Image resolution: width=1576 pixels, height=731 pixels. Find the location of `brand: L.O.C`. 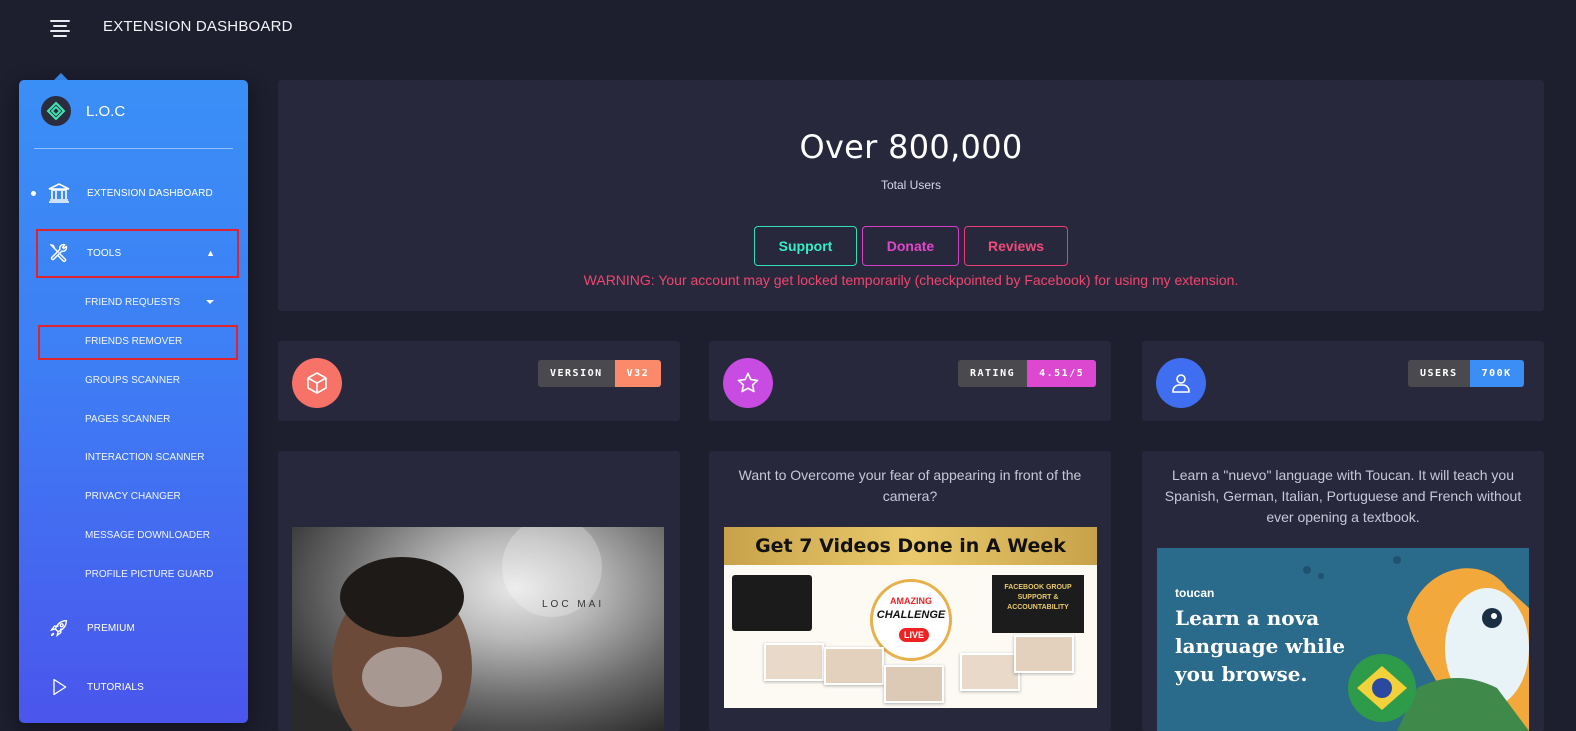

brand: L.O.C is located at coordinates (83, 111).